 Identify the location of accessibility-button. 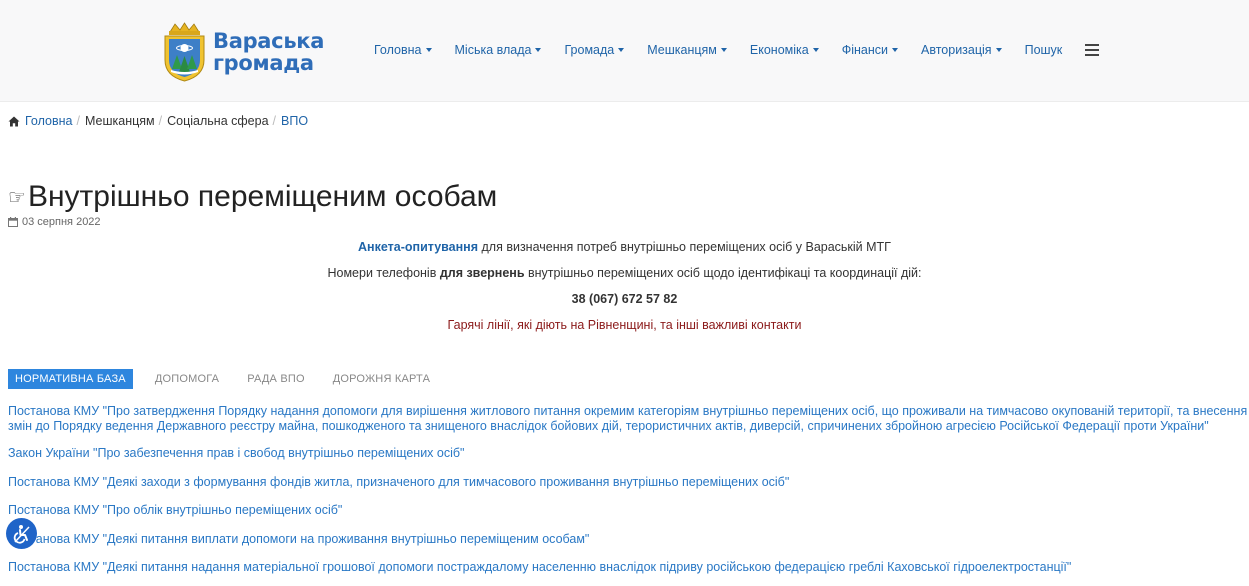
(21, 533).